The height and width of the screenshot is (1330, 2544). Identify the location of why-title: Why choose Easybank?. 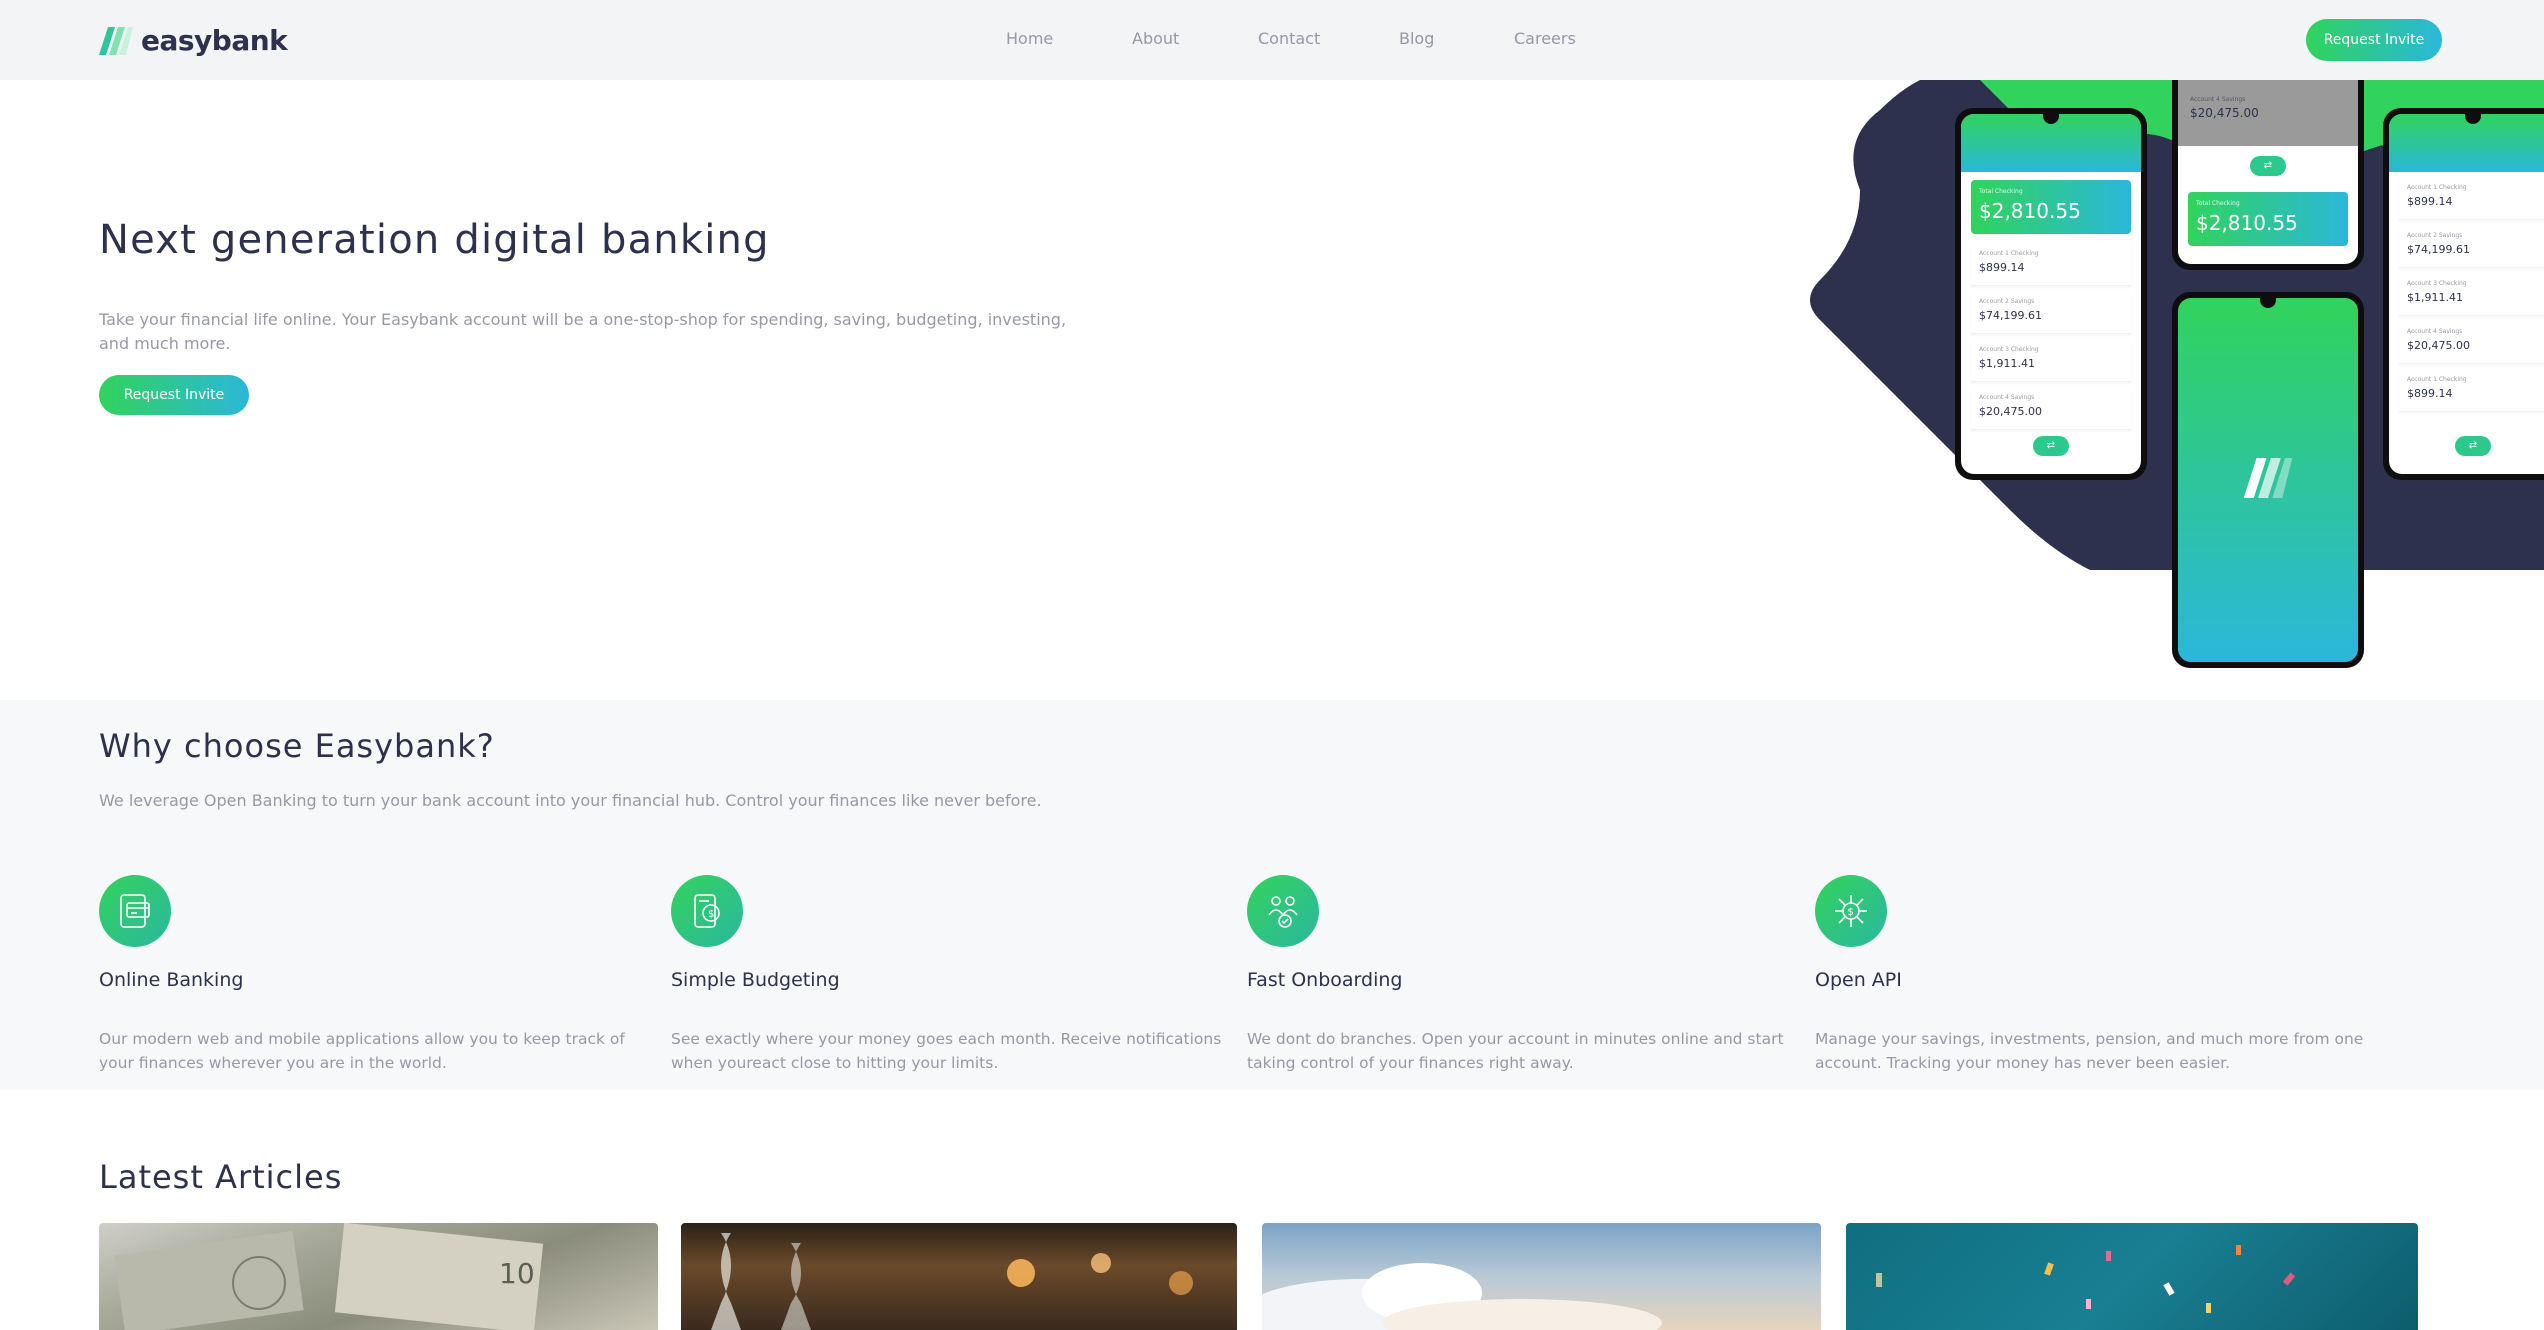
(297, 746).